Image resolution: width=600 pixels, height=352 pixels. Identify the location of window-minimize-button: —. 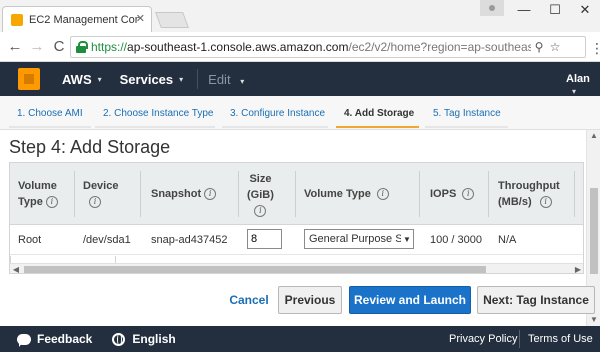
(524, 9).